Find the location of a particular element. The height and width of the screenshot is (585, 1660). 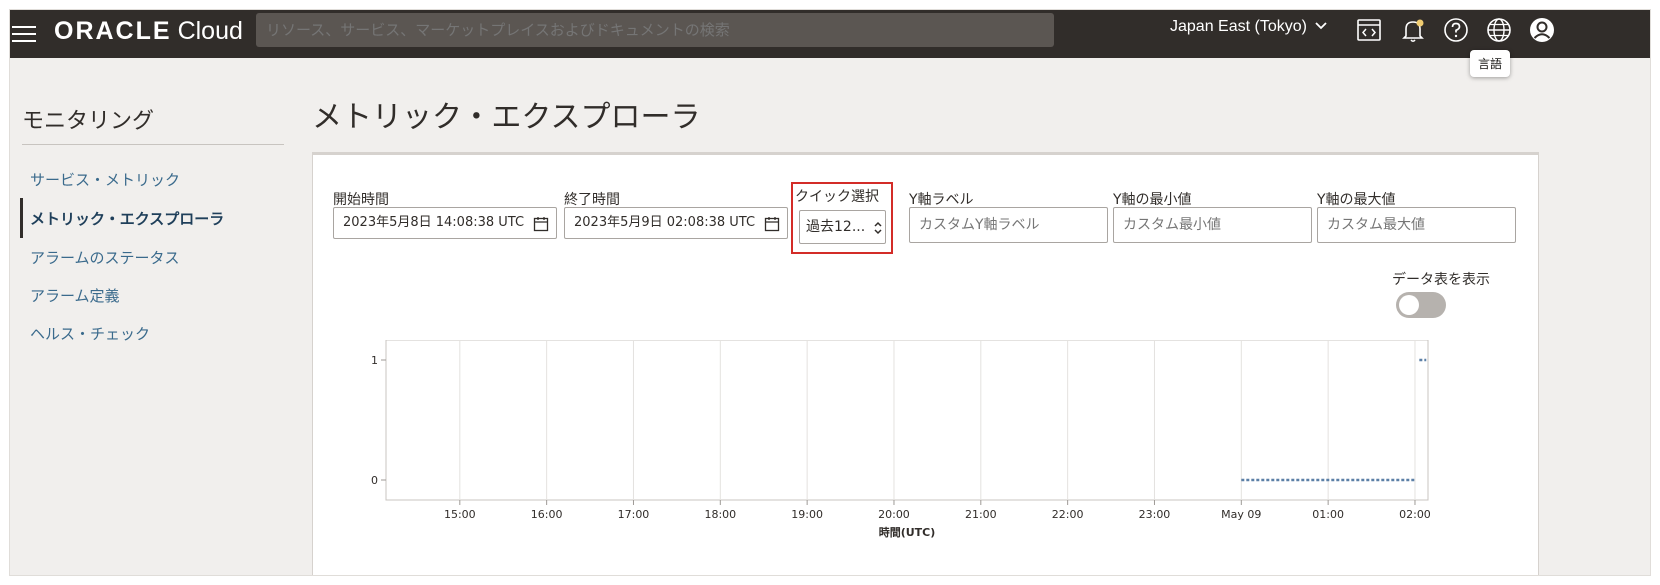

sidebar-item-alarm-status: アラームのステータス is located at coordinates (105, 257).